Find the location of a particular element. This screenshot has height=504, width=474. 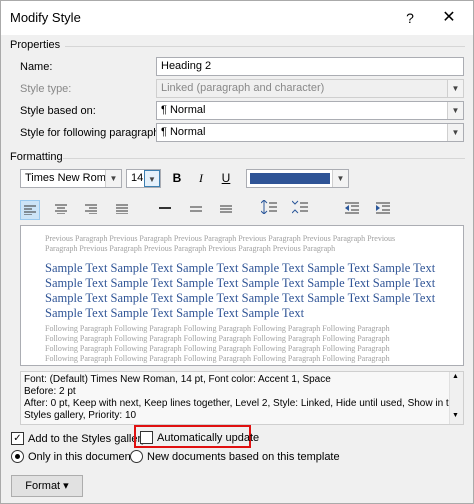

style-type-dropdown: Linked (paragraph and character) ▼ is located at coordinates (310, 88).